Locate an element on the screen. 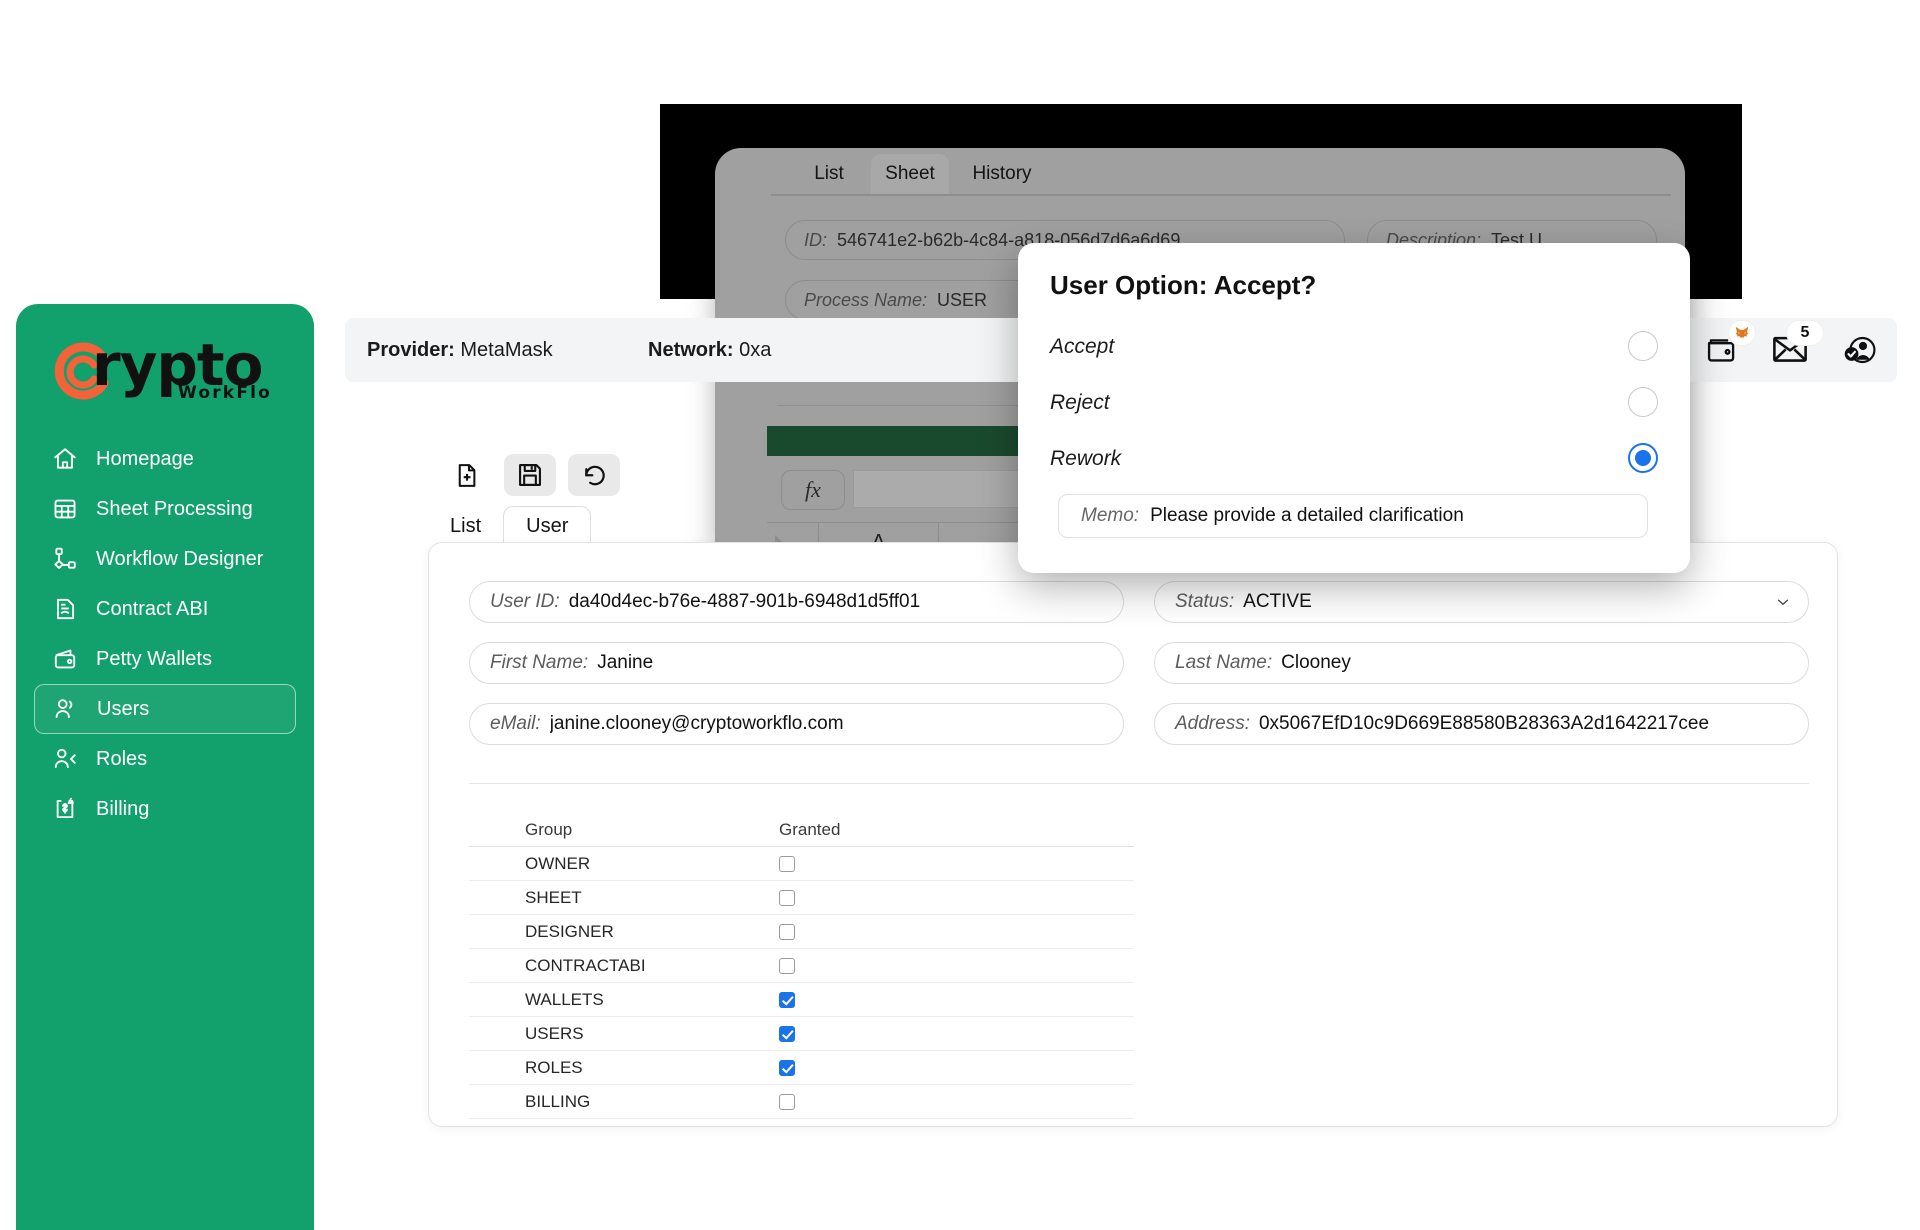 The image size is (1920, 1230). table-row: CONTRACTABI is located at coordinates (801, 966).